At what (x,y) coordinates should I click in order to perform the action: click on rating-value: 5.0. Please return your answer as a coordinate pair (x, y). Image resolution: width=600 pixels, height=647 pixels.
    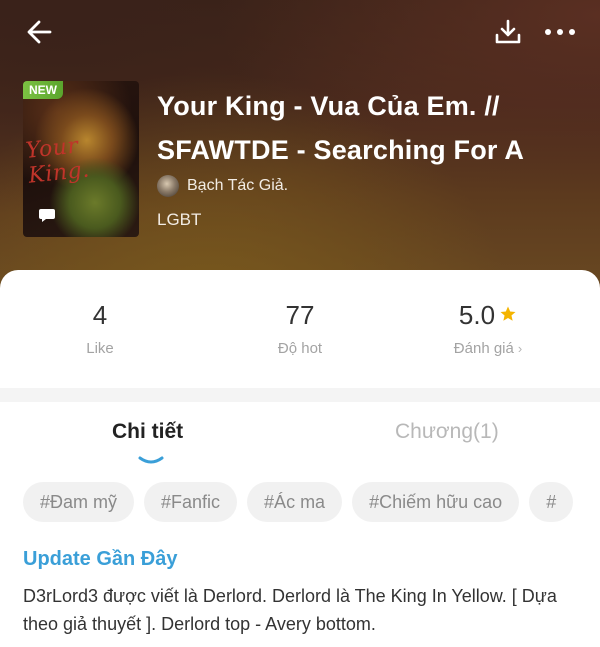
    Looking at the image, I should click on (477, 315).